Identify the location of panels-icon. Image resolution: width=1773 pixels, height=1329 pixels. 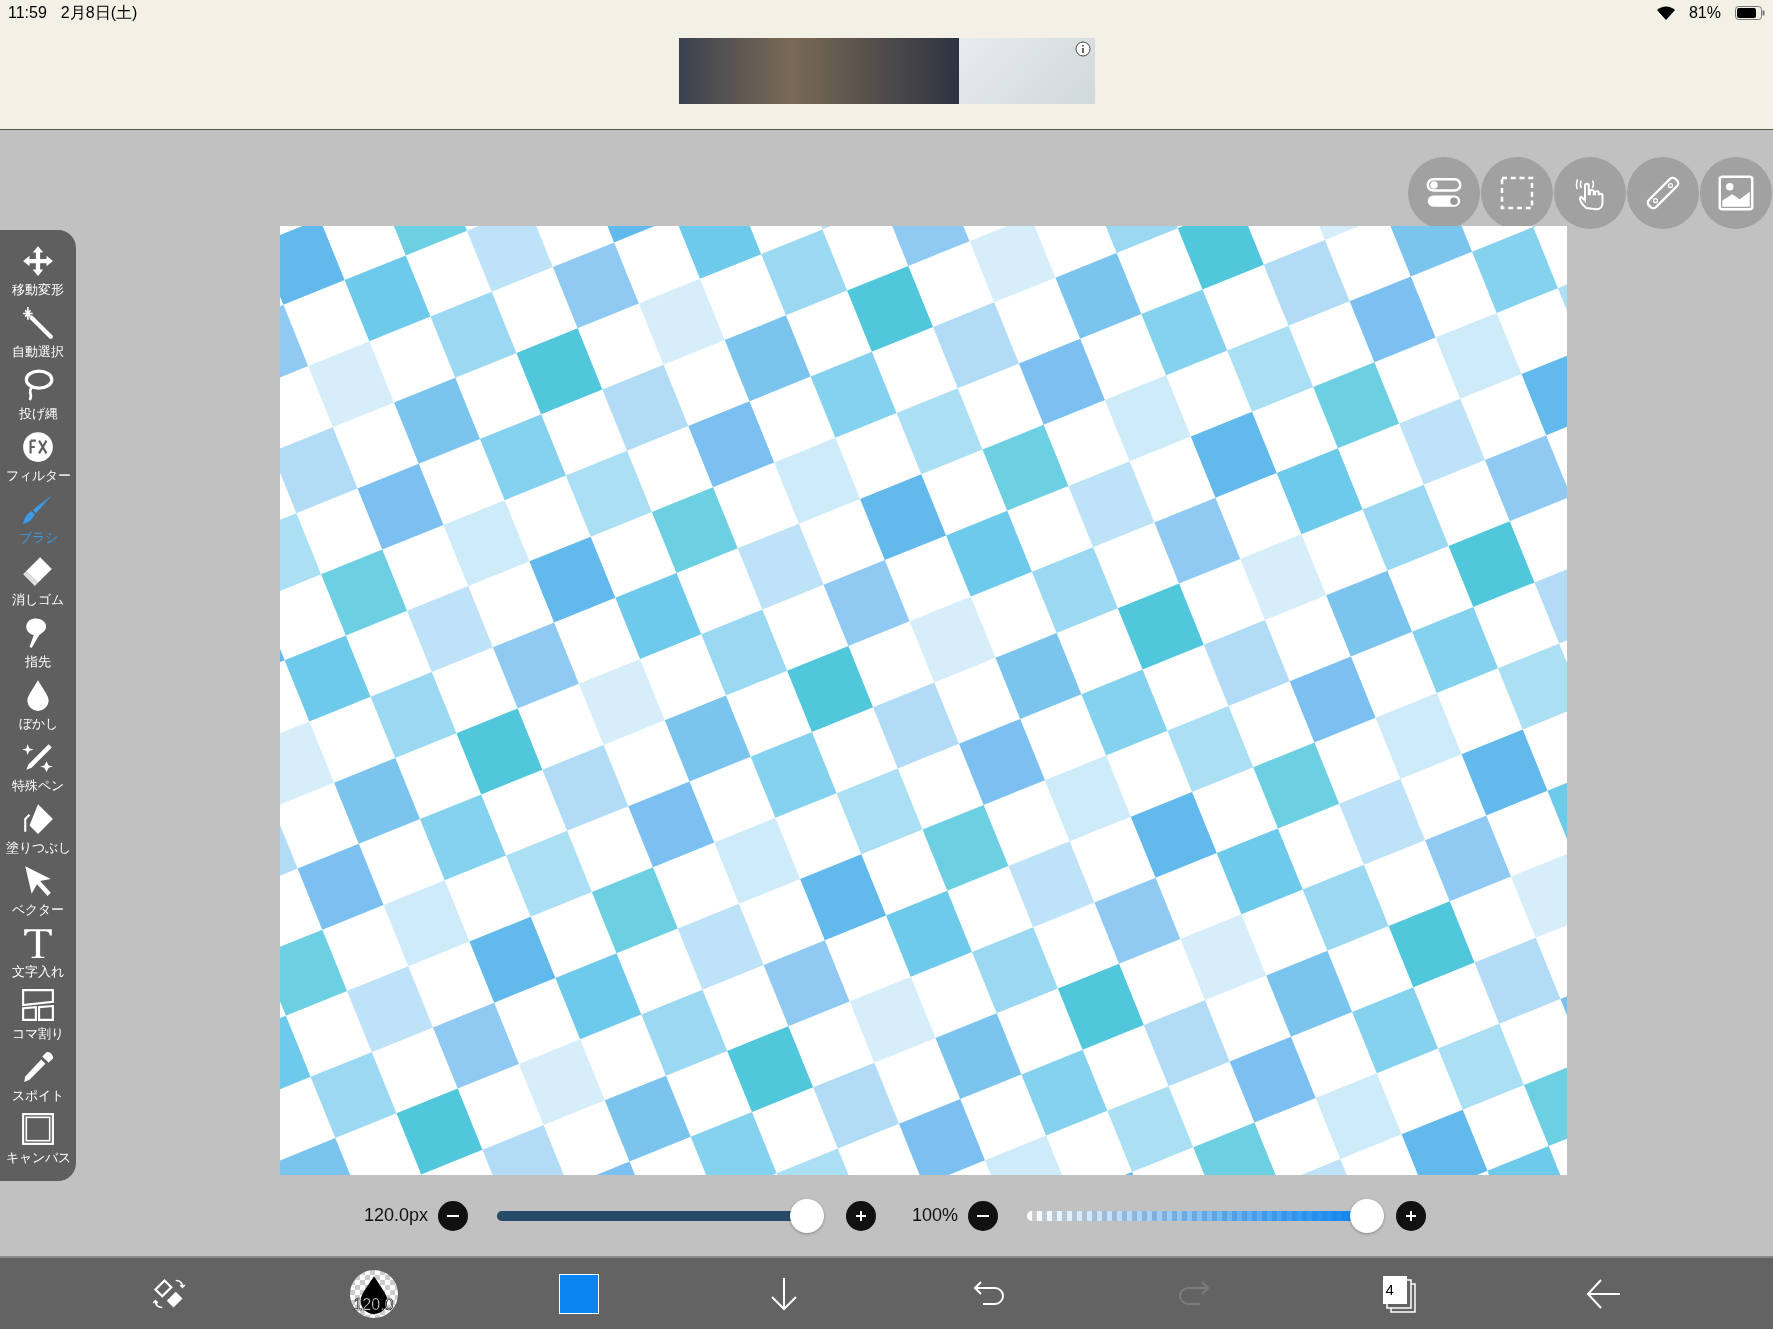
(38, 1004).